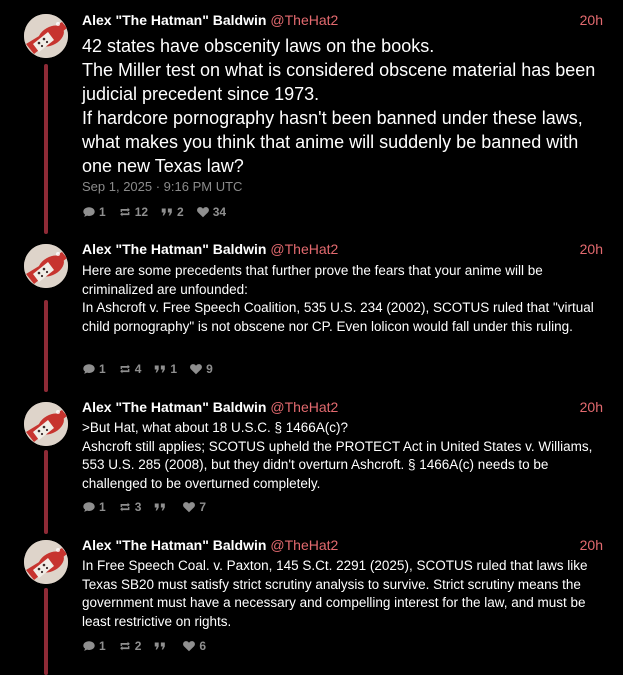 The height and width of the screenshot is (675, 623). I want to click on post-date: Sep 1, 2025 · 9:16 PM UTC, so click(162, 186).